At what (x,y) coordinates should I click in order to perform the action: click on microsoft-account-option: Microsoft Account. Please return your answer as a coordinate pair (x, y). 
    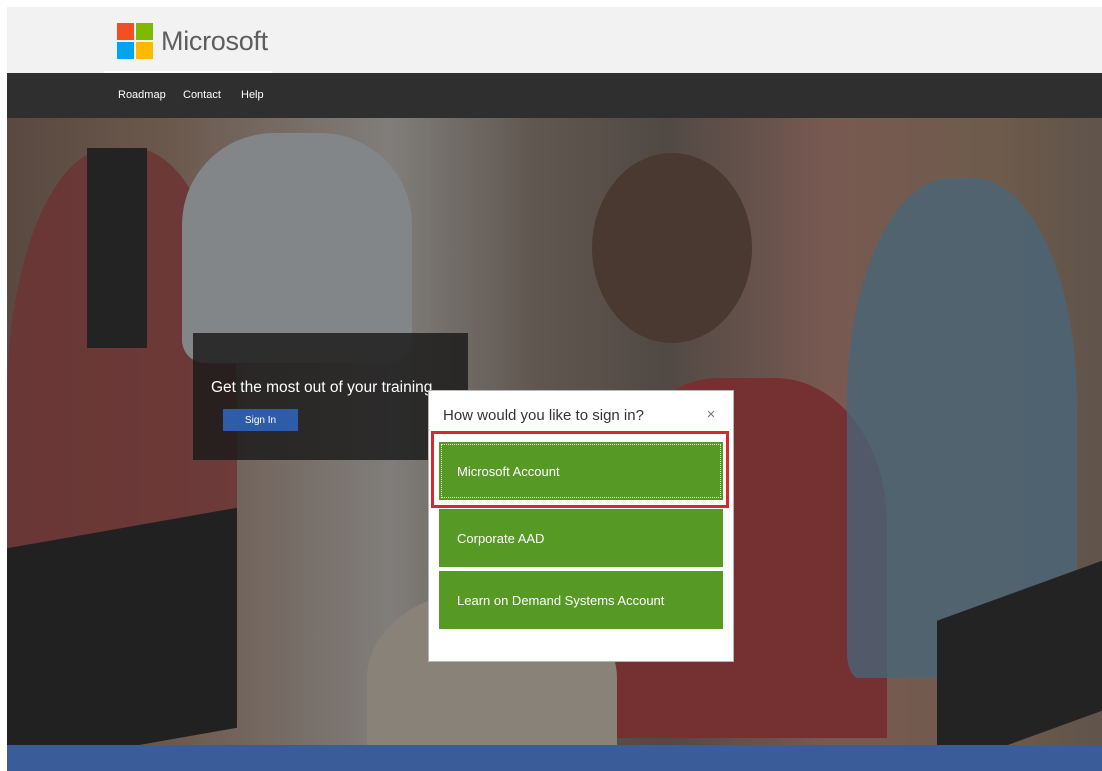
    Looking at the image, I should click on (581, 471).